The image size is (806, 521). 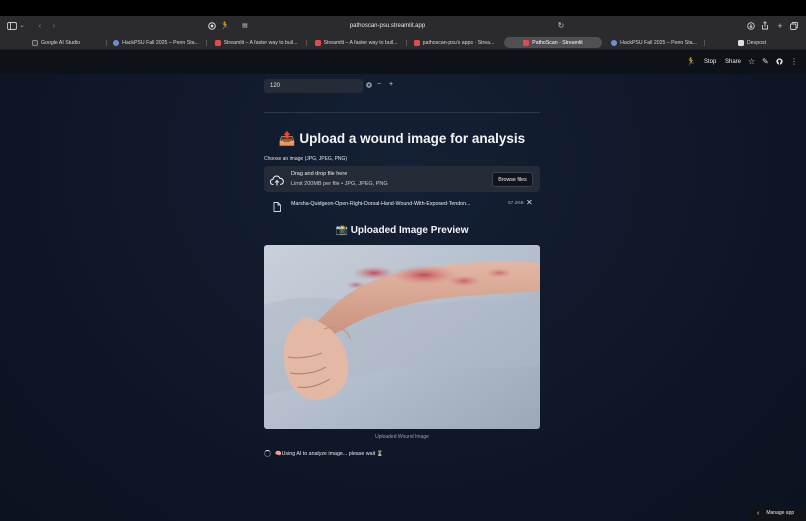 I want to click on divider, so click(x=402, y=112).